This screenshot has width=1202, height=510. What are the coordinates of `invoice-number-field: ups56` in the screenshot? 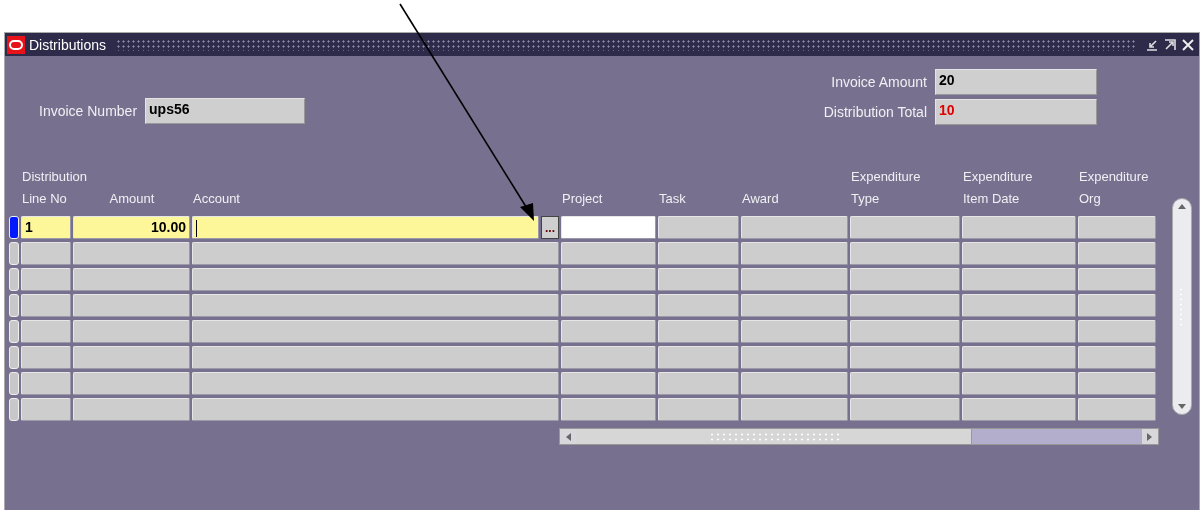 It's located at (225, 111).